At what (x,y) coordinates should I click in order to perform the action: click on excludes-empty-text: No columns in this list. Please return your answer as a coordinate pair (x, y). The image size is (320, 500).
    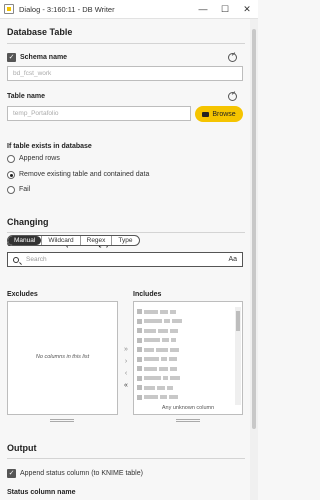
    Looking at the image, I should click on (62, 357).